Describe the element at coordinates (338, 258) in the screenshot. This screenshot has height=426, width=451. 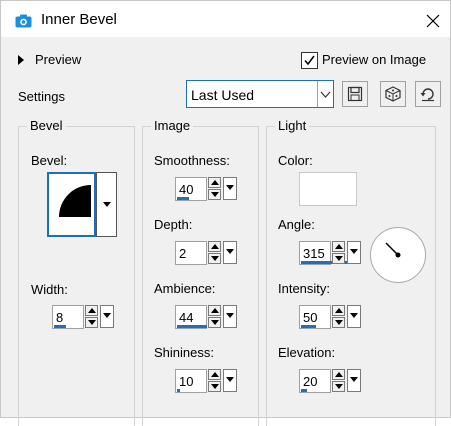
I see `angle-decrement` at that location.